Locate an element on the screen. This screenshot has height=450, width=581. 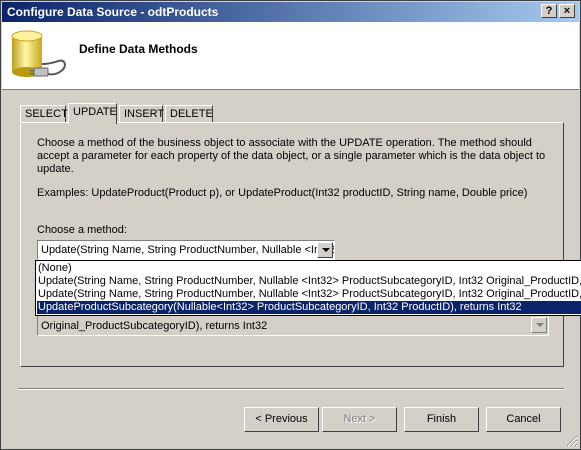
signature-scroll-button is located at coordinates (539, 325).